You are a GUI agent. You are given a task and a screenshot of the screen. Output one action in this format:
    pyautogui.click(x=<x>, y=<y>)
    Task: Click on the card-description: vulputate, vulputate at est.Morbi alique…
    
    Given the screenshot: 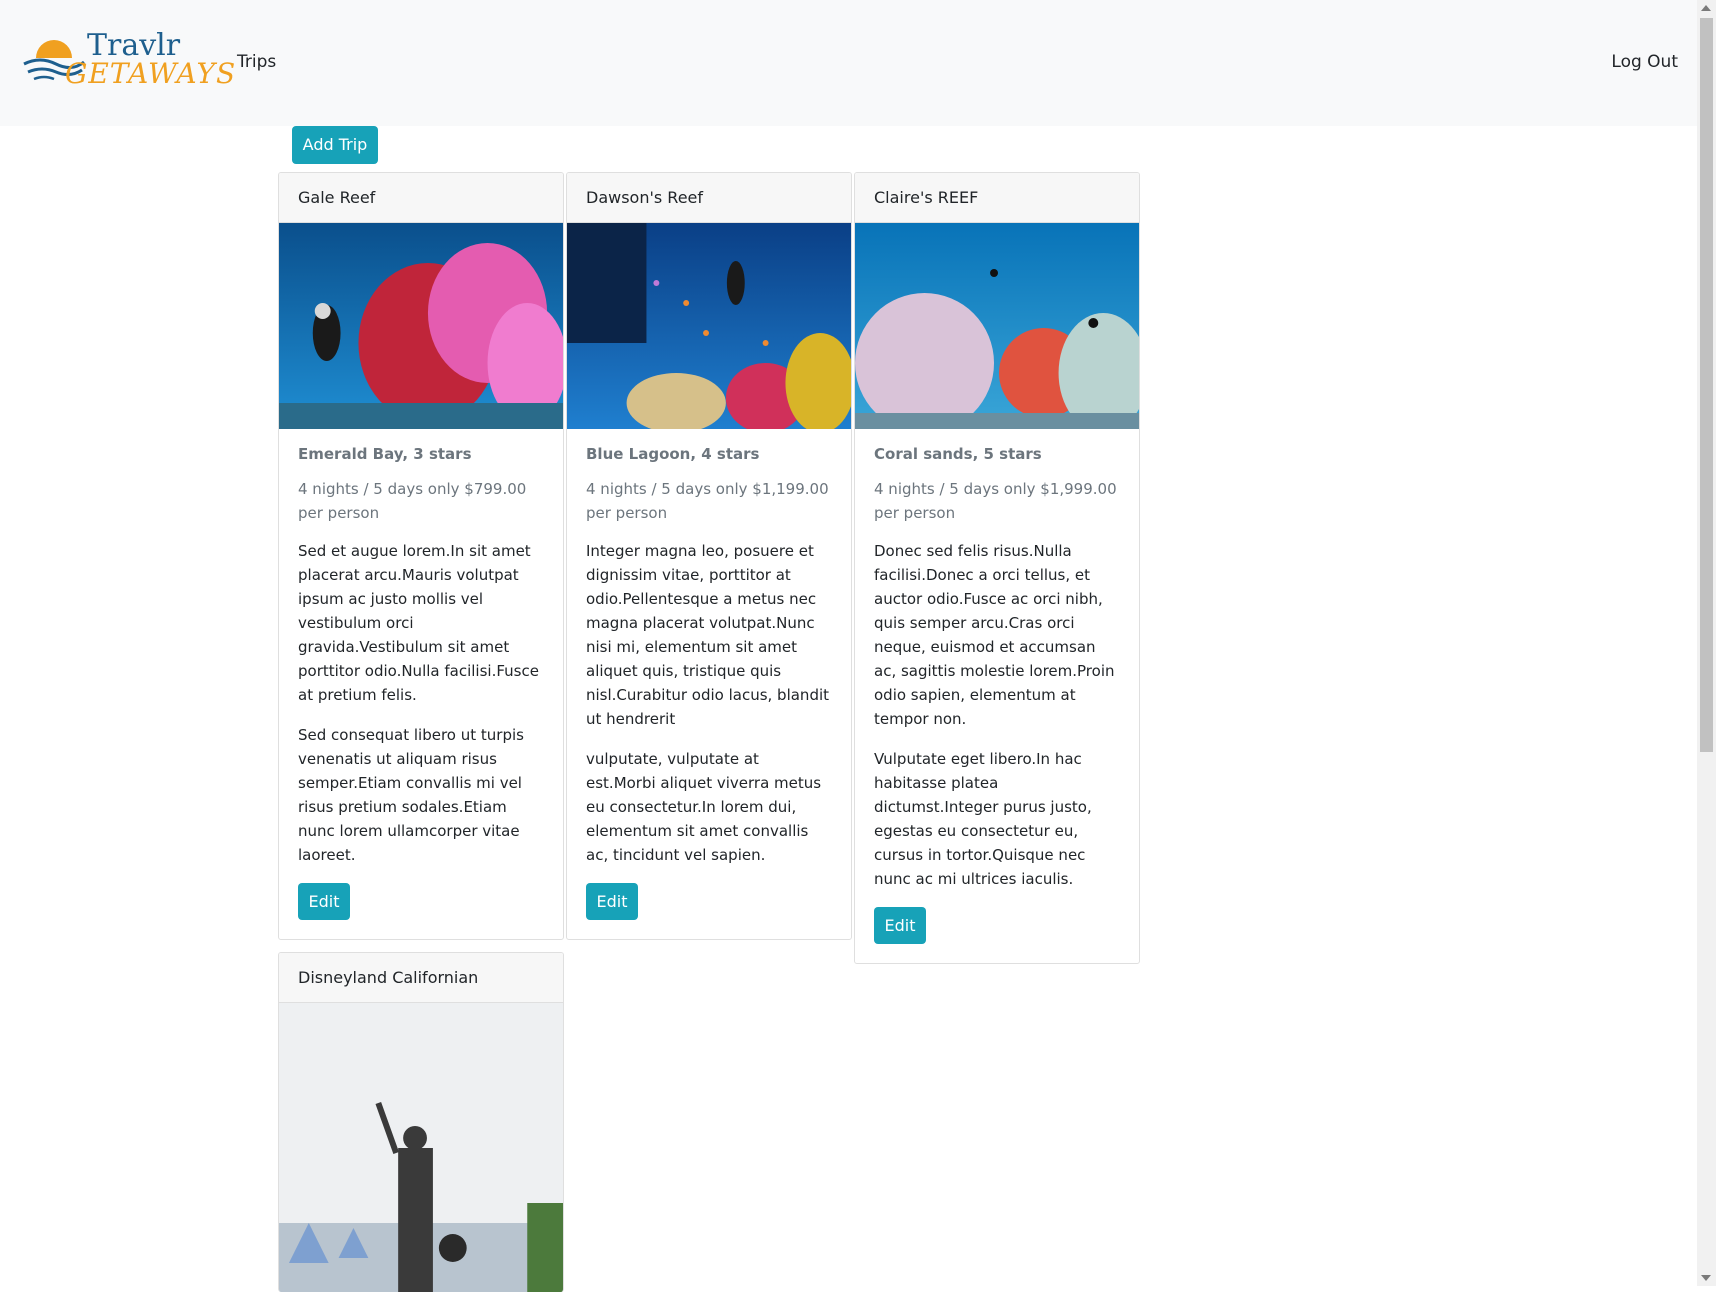 What is the action you would take?
    pyautogui.click(x=704, y=807)
    